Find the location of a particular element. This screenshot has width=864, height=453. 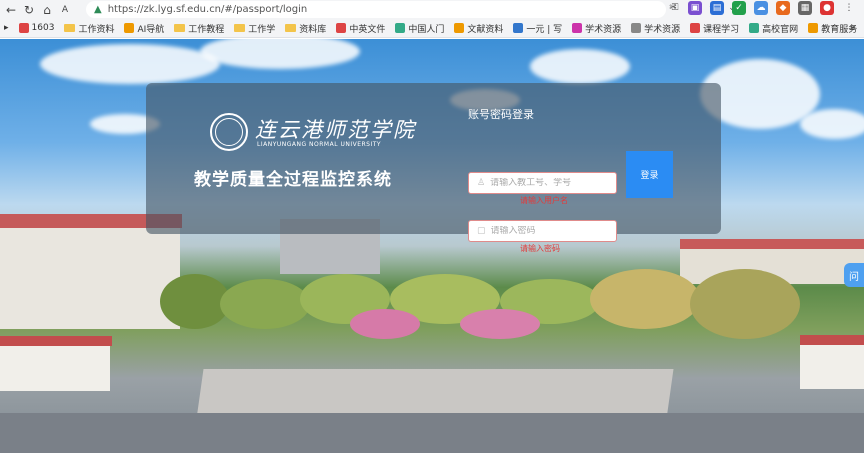

profile-icon: ● is located at coordinates (827, 8).